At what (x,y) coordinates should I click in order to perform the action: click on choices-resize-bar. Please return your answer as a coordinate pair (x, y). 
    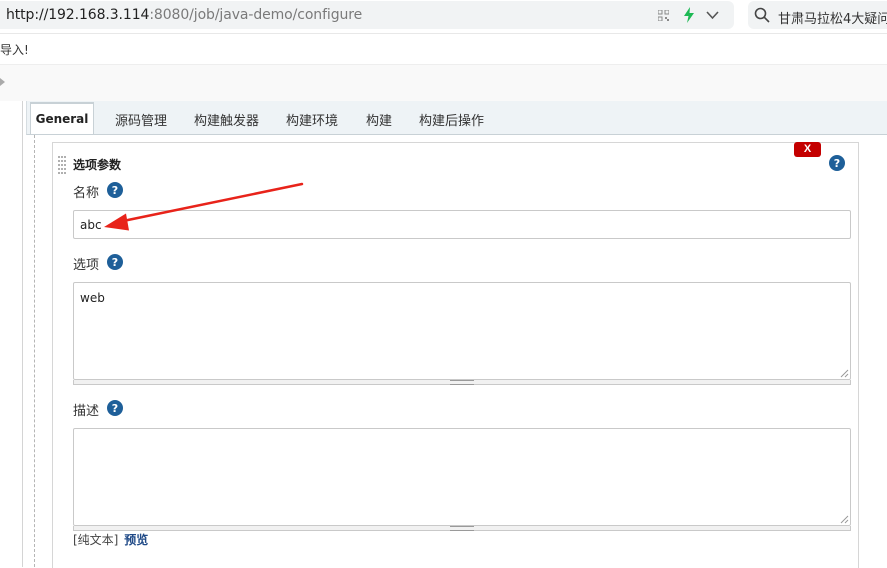
    Looking at the image, I should click on (462, 382).